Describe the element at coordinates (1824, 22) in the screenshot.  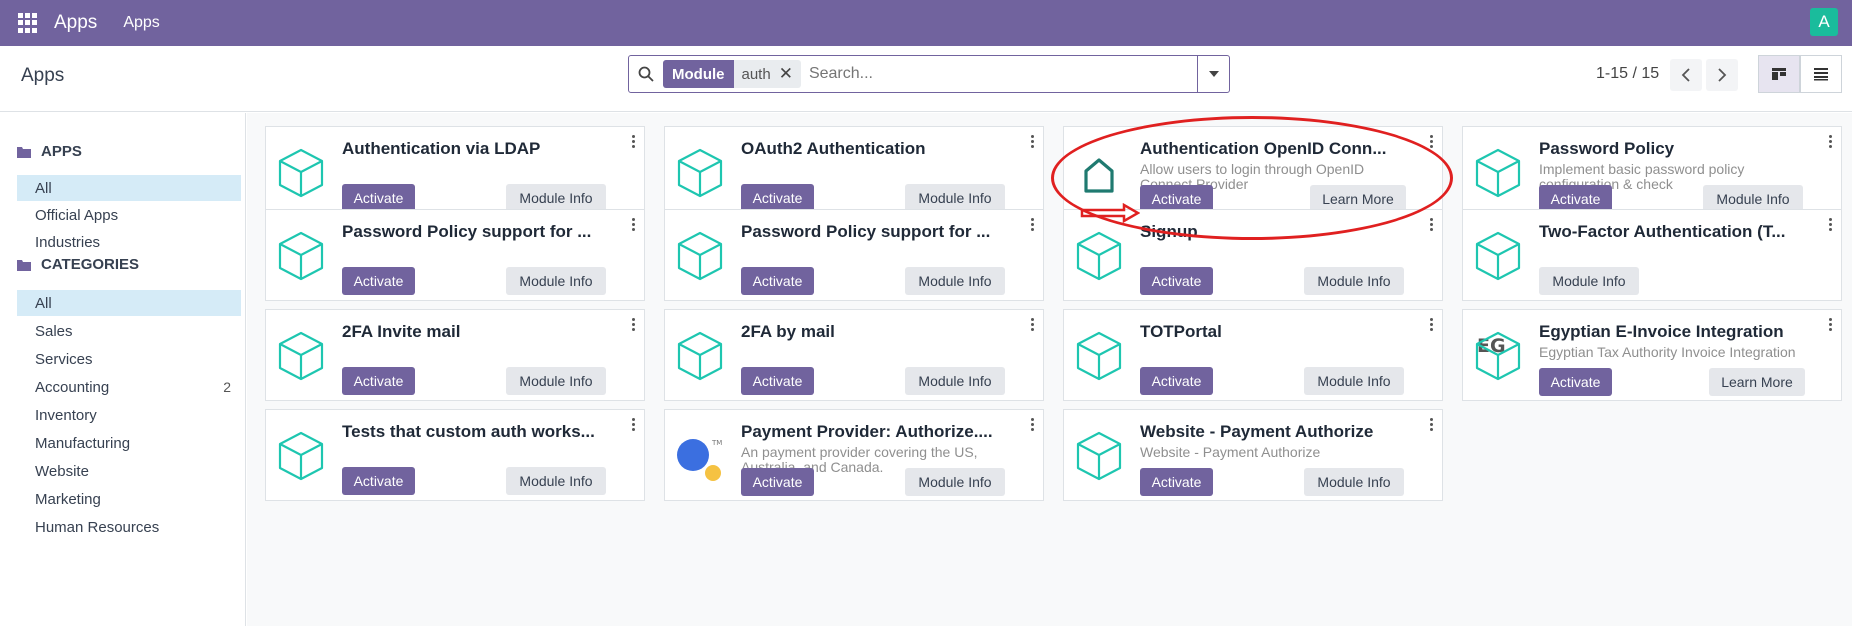
I see `user-avatar: A` at that location.